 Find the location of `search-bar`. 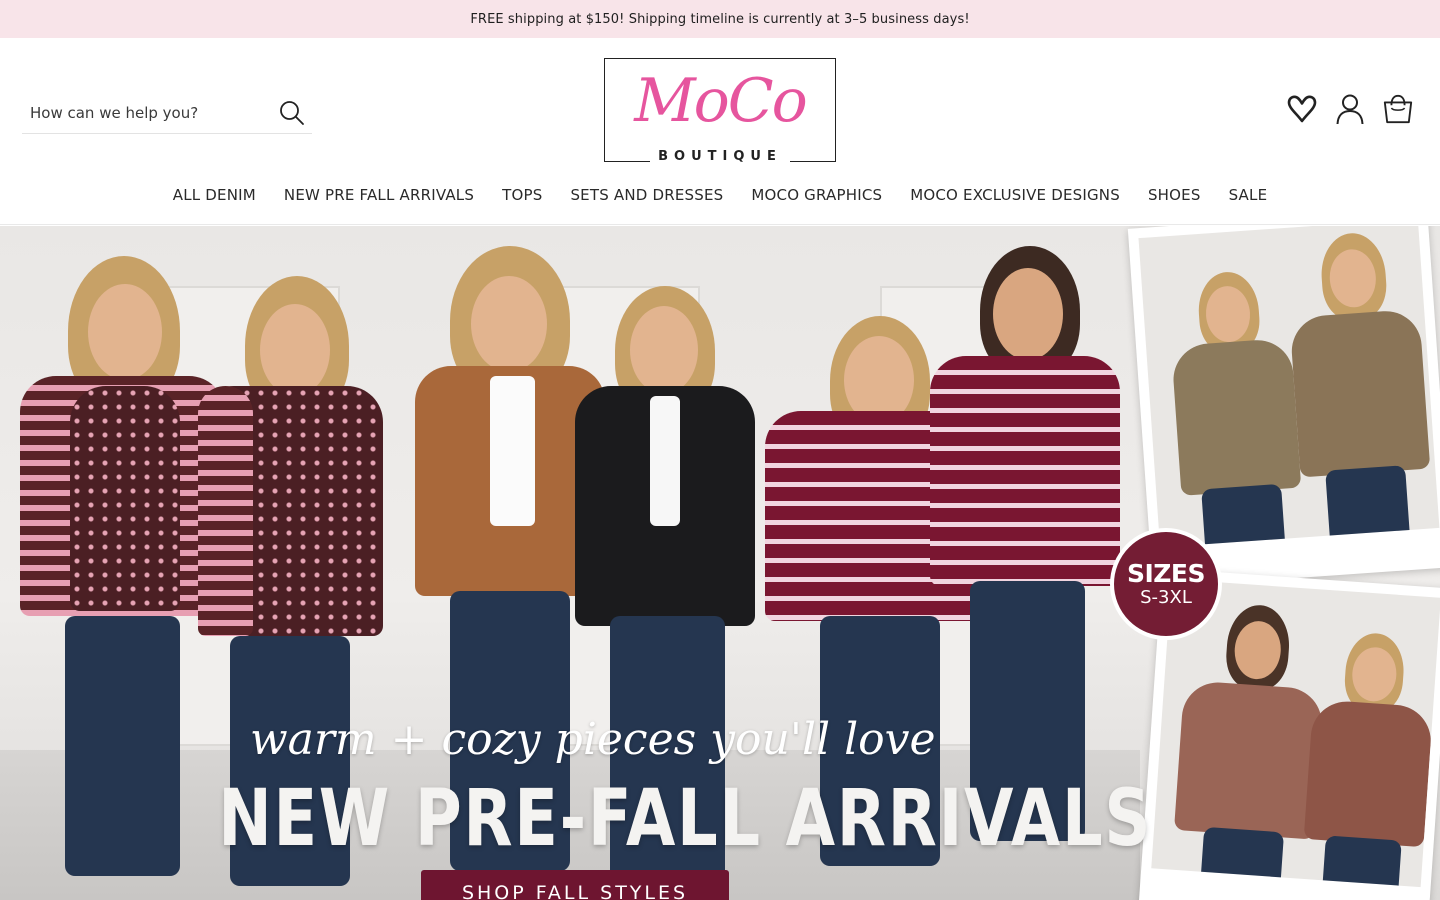

search-bar is located at coordinates (167, 113).